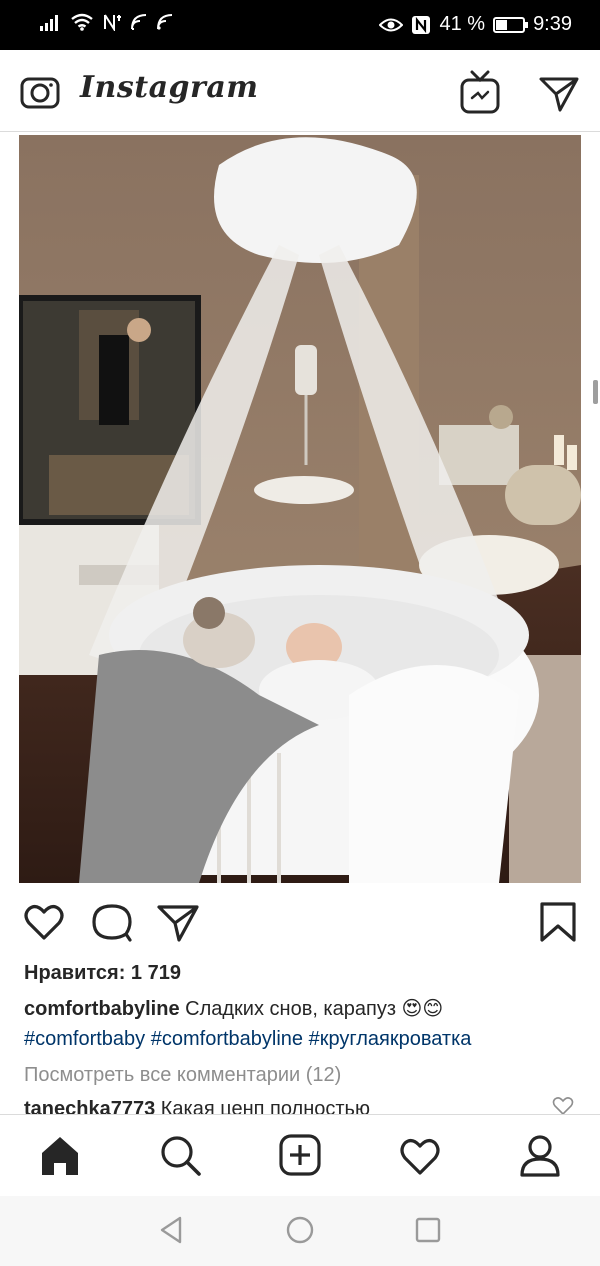 This screenshot has height=1266, width=600. Describe the element at coordinates (300, 25) in the screenshot. I see `status-bar: 41 % 9:39` at that location.